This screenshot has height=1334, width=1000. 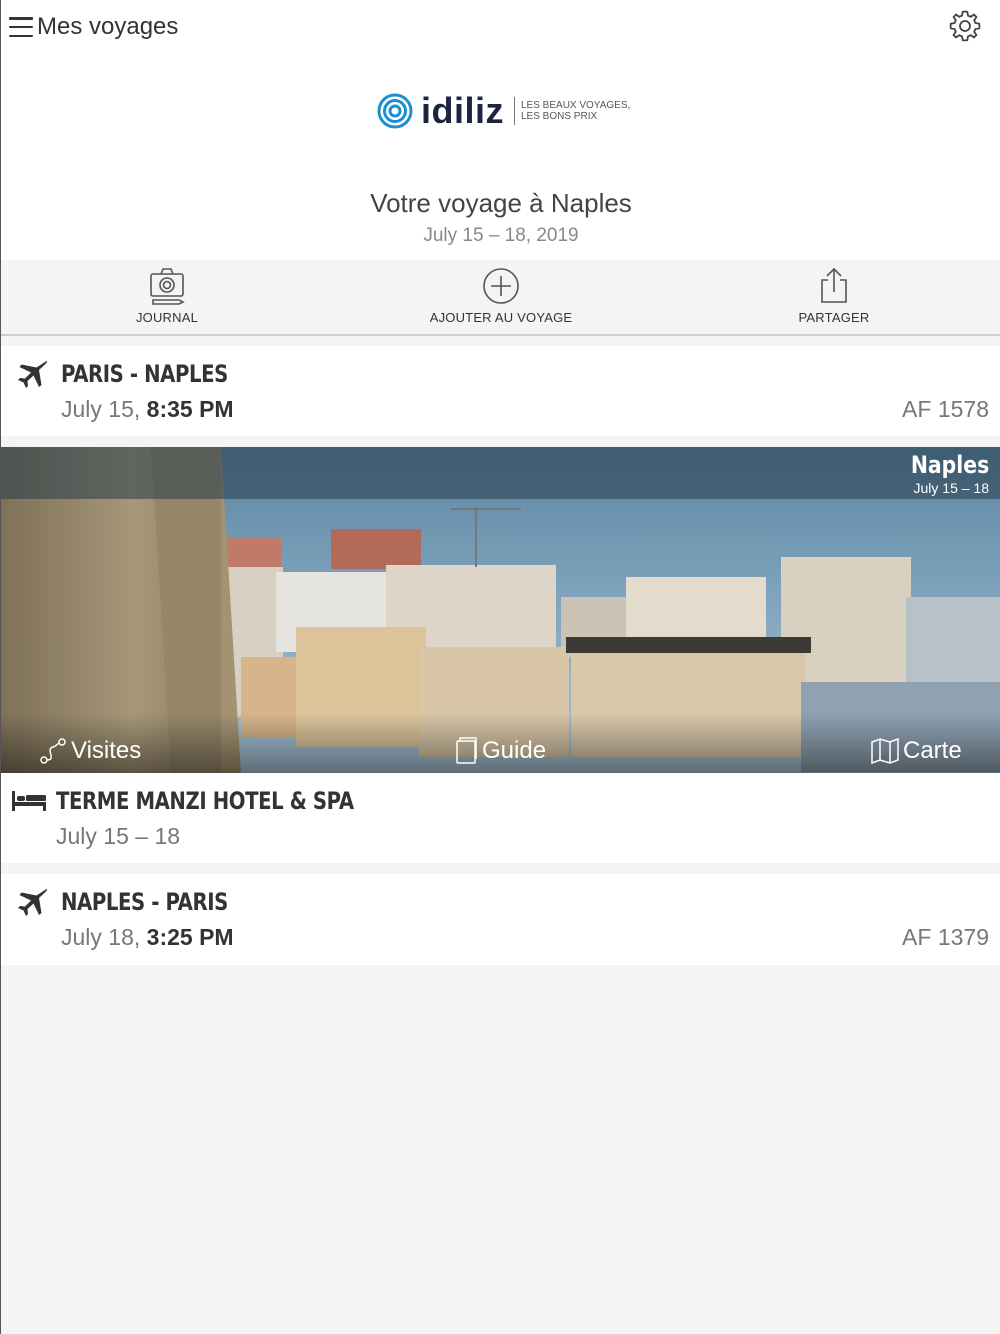 What do you see at coordinates (932, 750) in the screenshot?
I see `carte-label: Carte` at bounding box center [932, 750].